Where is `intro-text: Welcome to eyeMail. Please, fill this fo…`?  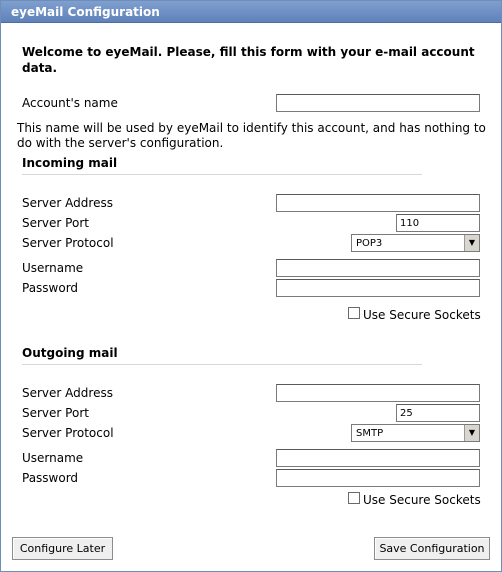
intro-text: Welcome to eyeMail. Please, fill this fo… is located at coordinates (248, 60).